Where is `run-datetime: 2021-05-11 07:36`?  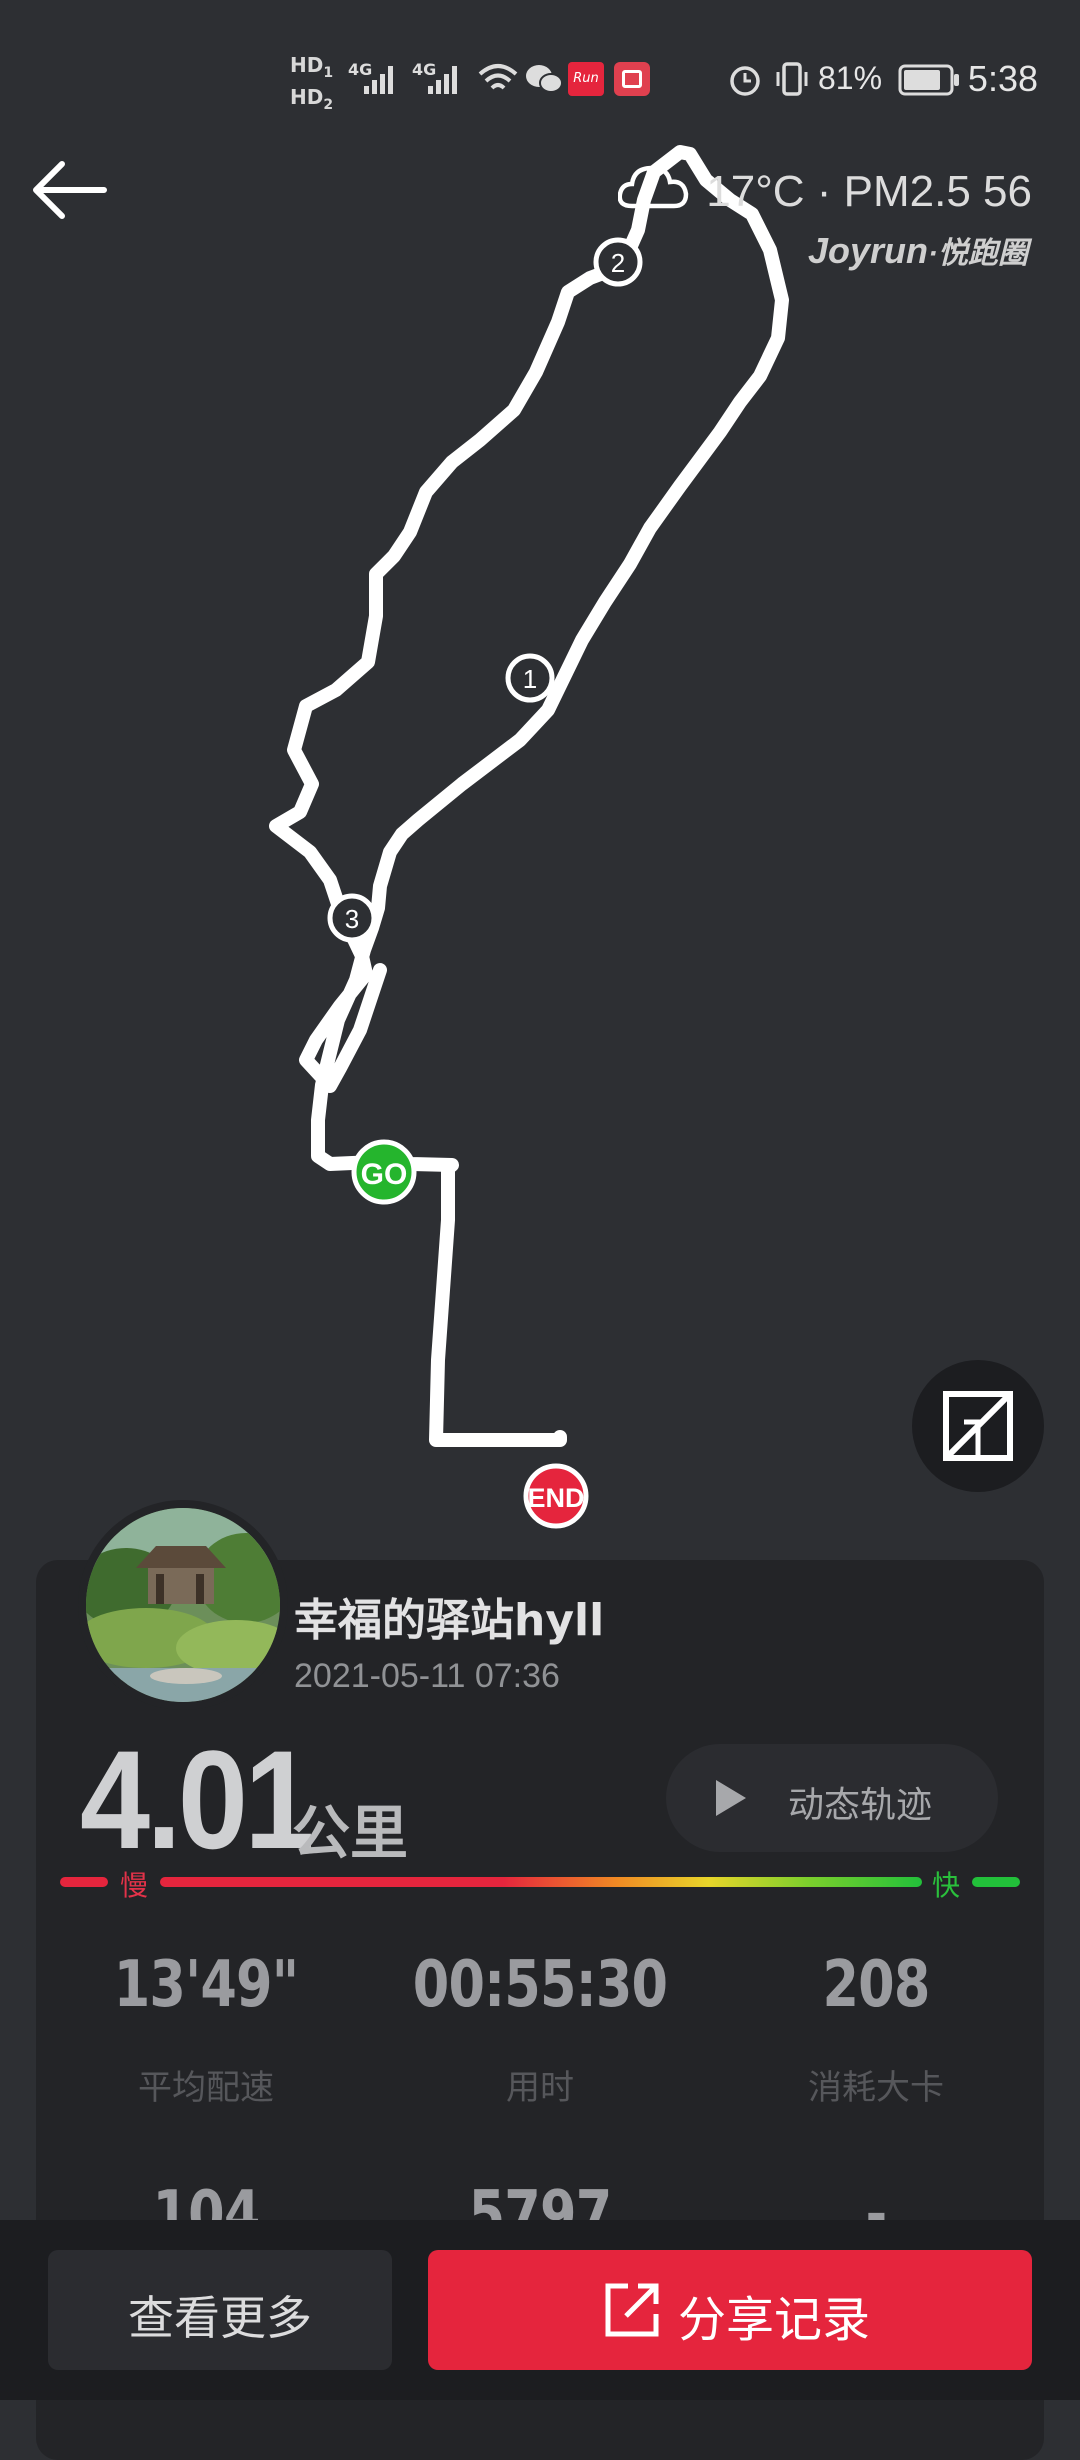
run-datetime: 2021-05-11 07:36 is located at coordinates (427, 1676).